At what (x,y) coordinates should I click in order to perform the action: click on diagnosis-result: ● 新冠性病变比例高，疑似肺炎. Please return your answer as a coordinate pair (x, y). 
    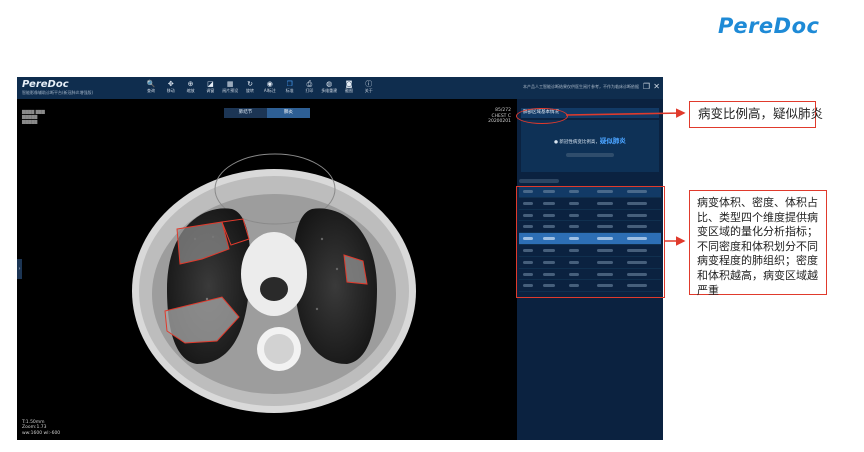
    Looking at the image, I should click on (590, 140).